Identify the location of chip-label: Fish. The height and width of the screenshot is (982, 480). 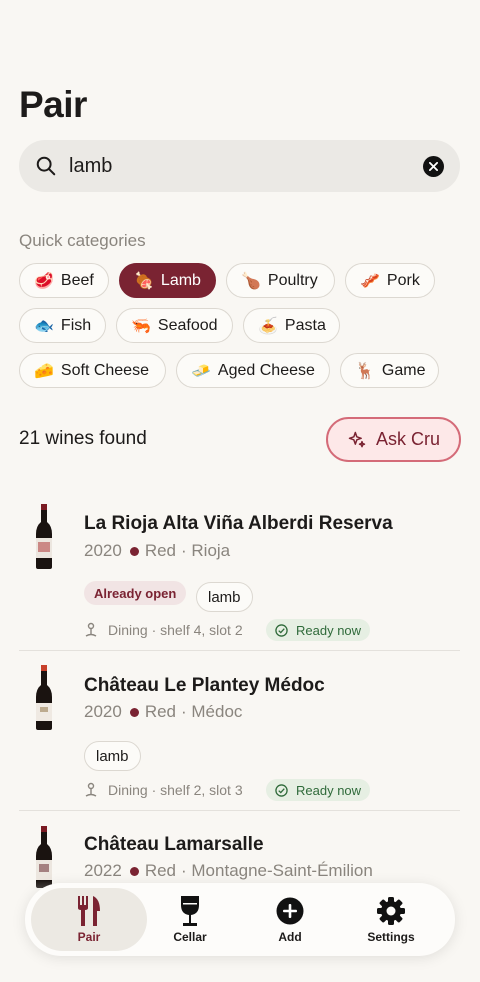
(76, 325).